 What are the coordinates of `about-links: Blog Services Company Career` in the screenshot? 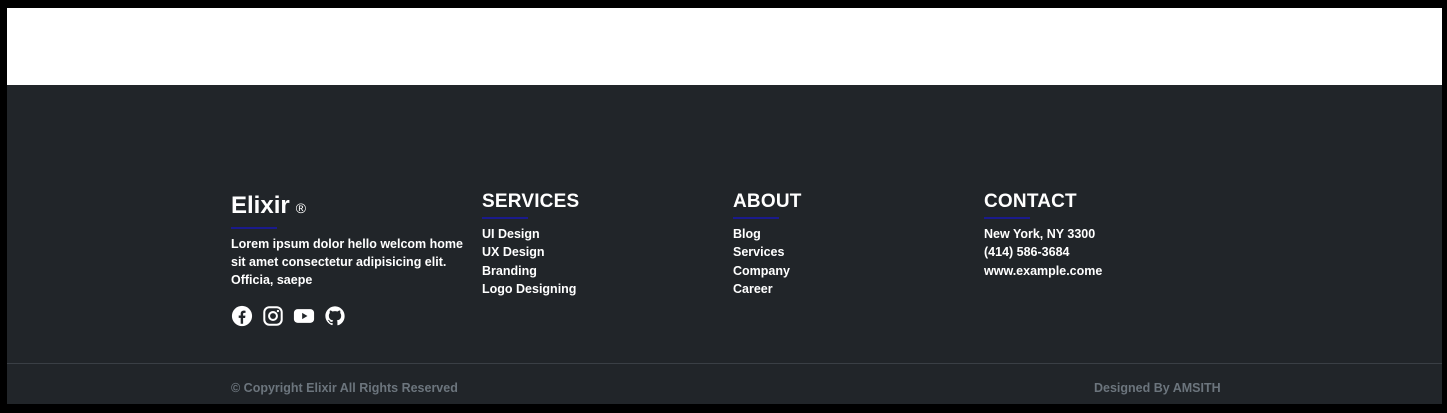 It's located at (767, 261).